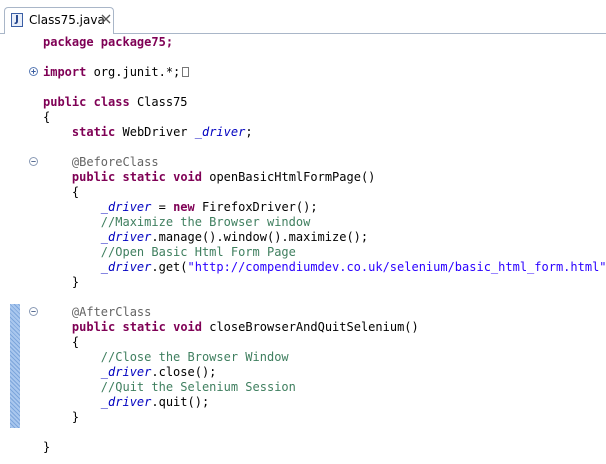  I want to click on code-line-1: package package75;, so click(324, 42).